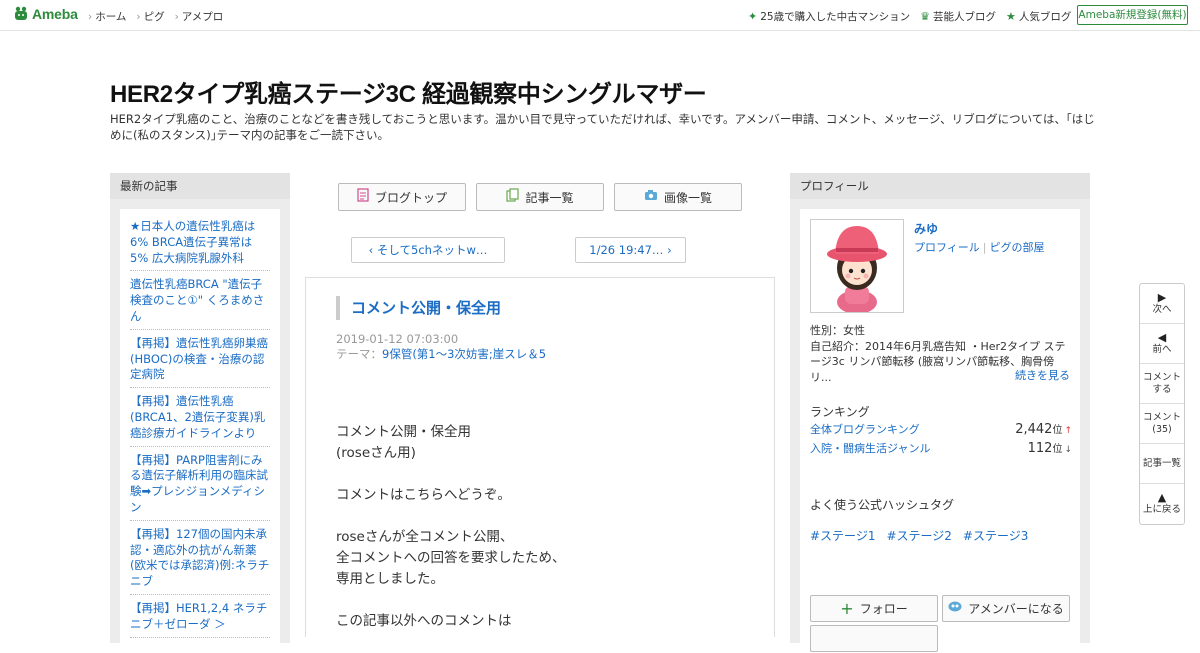 The width and height of the screenshot is (1200, 653). I want to click on header-links: ✦ 25歳で購入した中古マンション ♛ 芸能人ブログ ★ 人気ブログ, so click(909, 16).